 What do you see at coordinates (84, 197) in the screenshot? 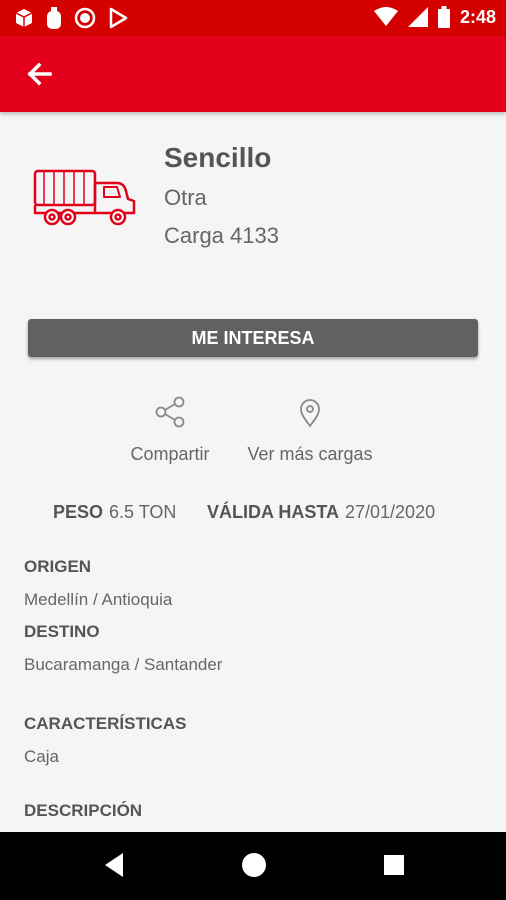
I see `truck-icon` at bounding box center [84, 197].